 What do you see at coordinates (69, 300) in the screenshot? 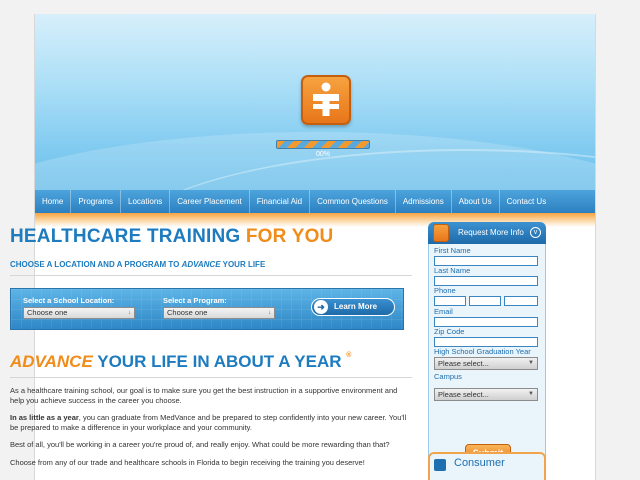
I see `school-location-label: Select a School Location:` at bounding box center [69, 300].